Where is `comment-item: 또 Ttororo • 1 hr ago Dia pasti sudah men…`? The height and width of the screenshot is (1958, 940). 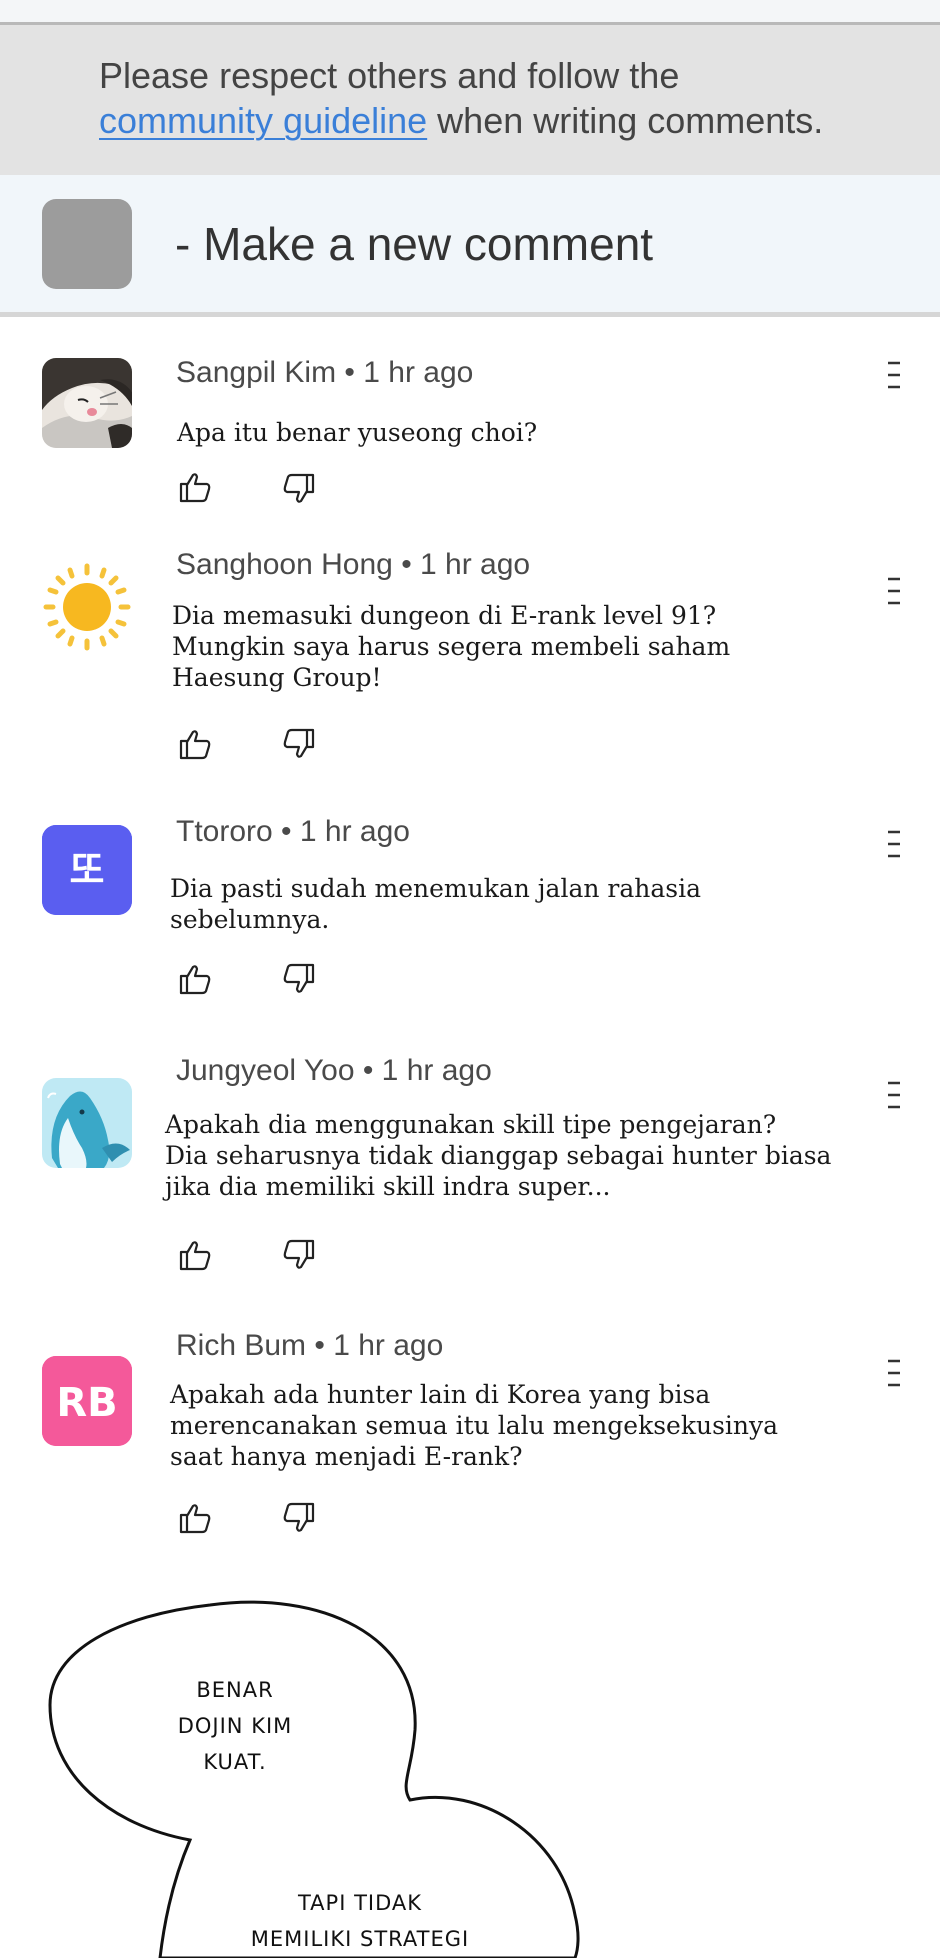 comment-item: 또 Ttororo • 1 hr ago Dia pasti sudah men… is located at coordinates (470, 910).